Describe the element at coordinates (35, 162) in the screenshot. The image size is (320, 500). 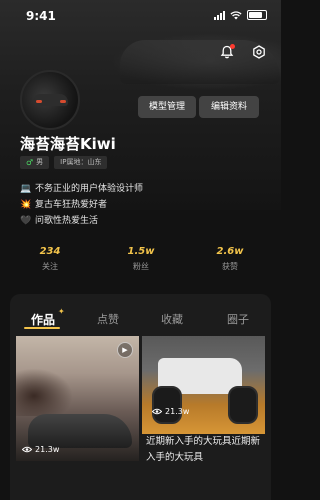
I see `gender-tag: ♂ 男` at that location.